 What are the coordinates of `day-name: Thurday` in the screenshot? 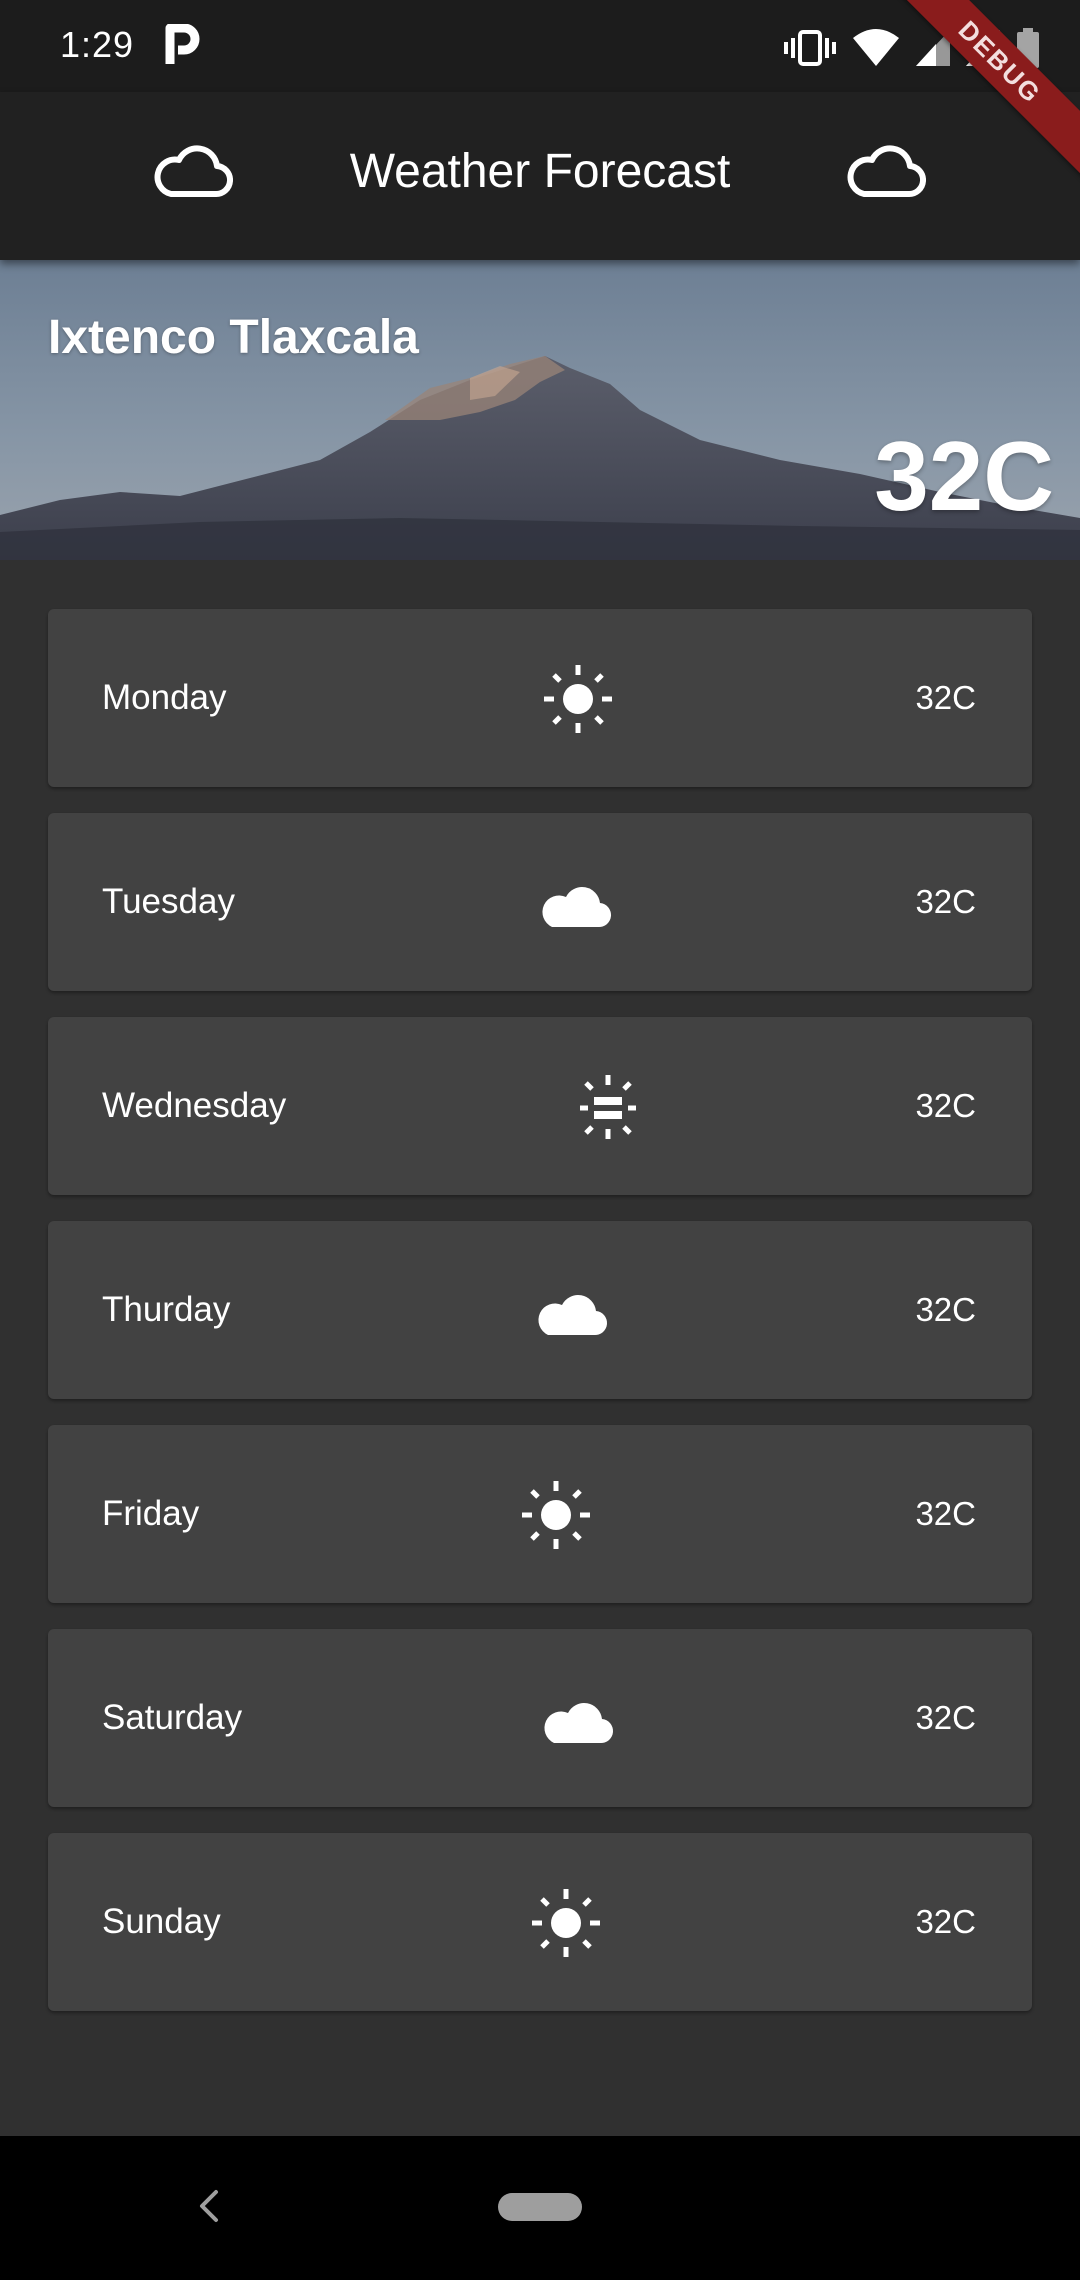 It's located at (166, 1309).